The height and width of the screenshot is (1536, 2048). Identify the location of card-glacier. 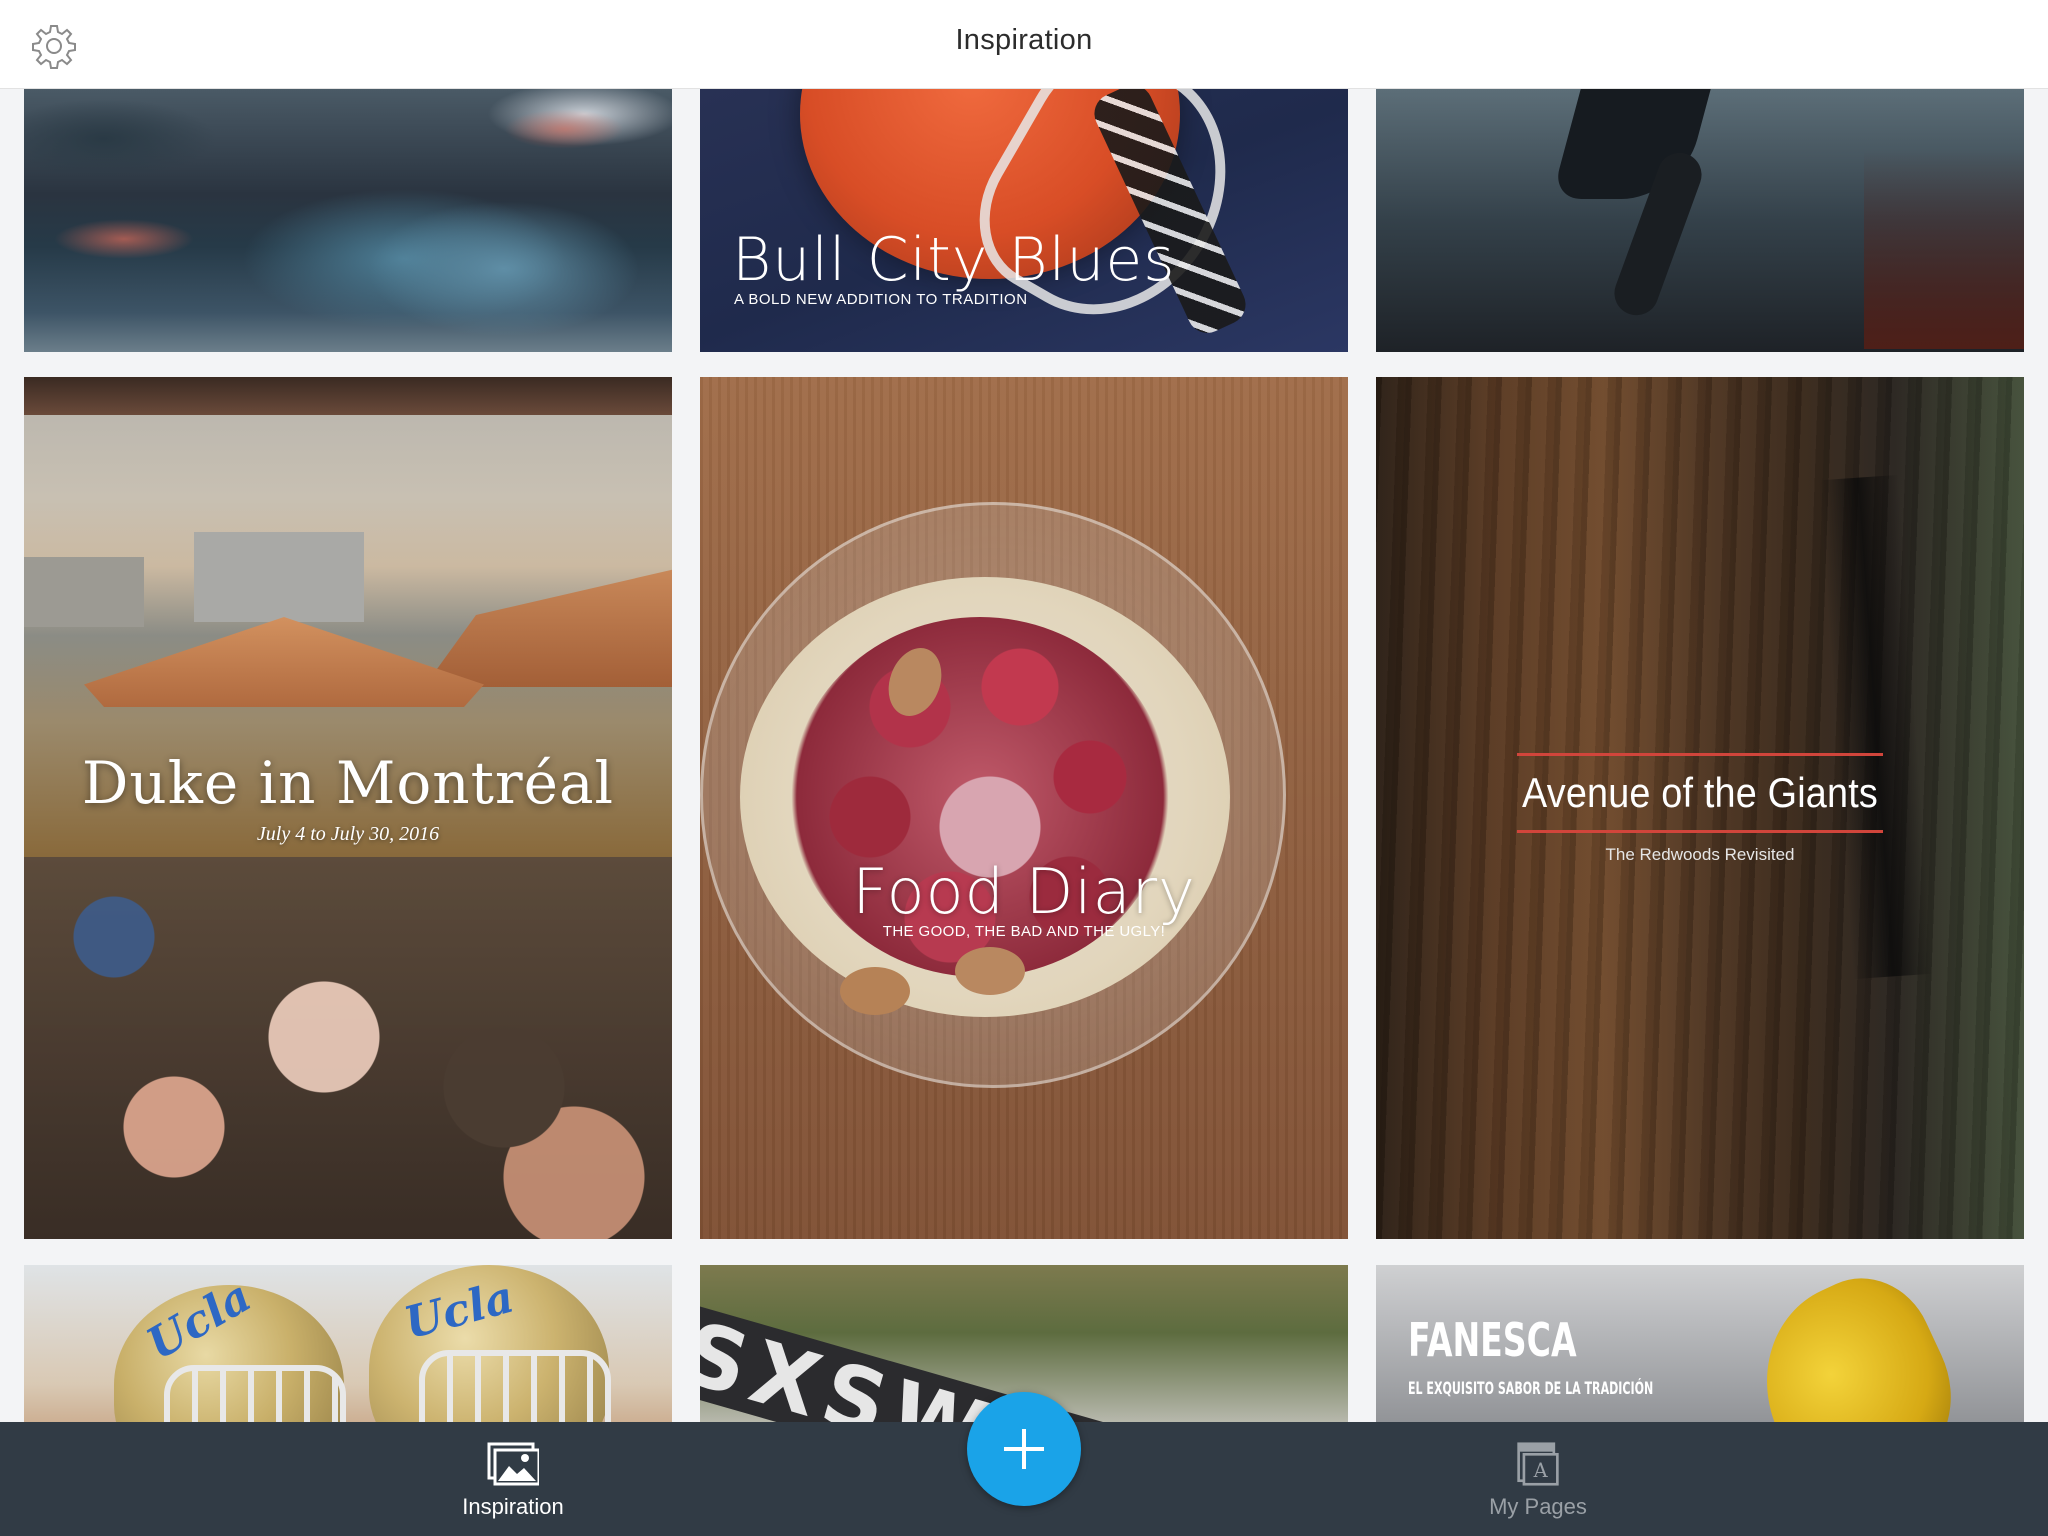
(348, 220).